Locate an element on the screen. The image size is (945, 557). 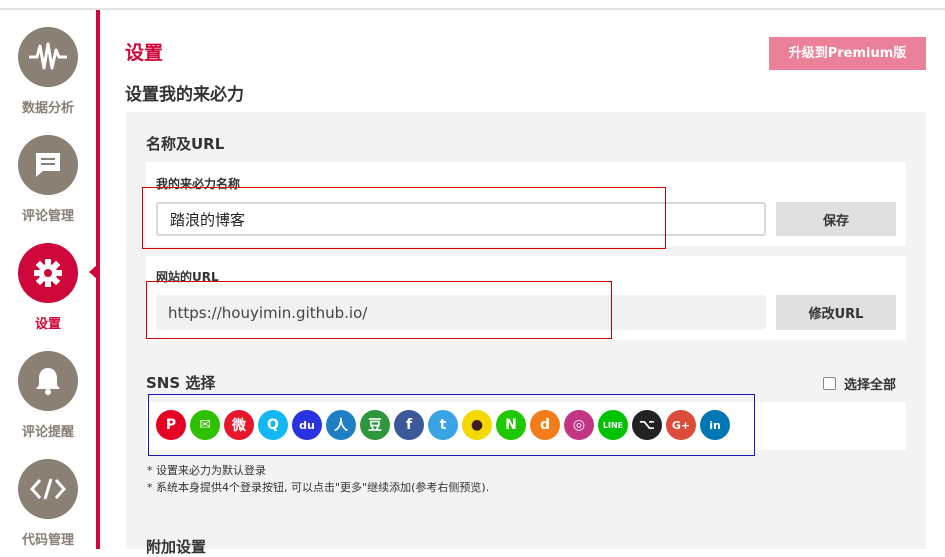
sidebar-item-settings: 设置 is located at coordinates (48, 287).